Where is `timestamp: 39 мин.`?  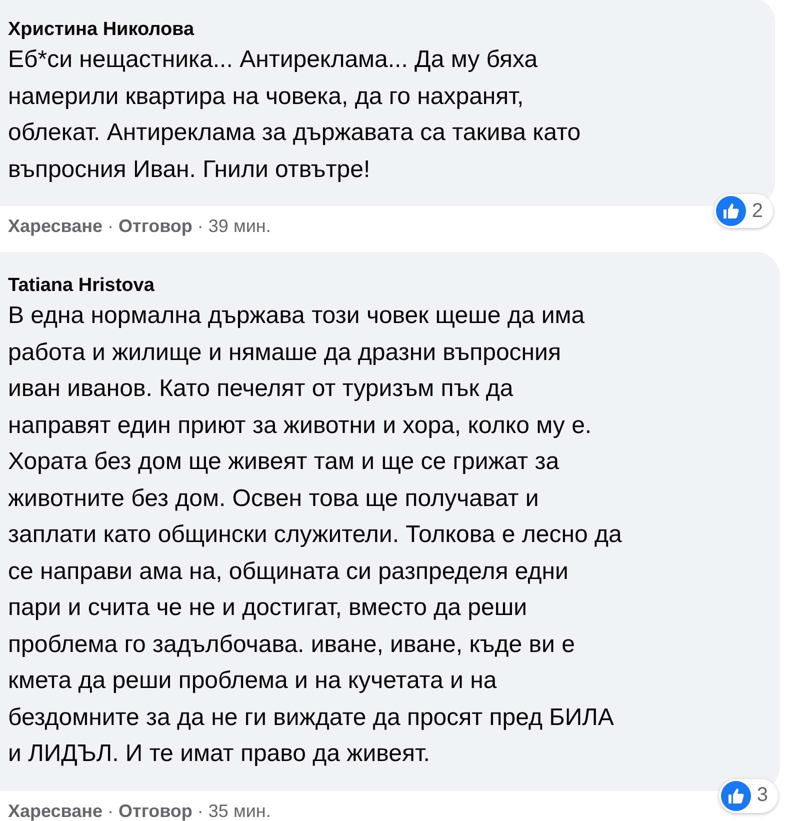
timestamp: 39 мин. is located at coordinates (239, 226).